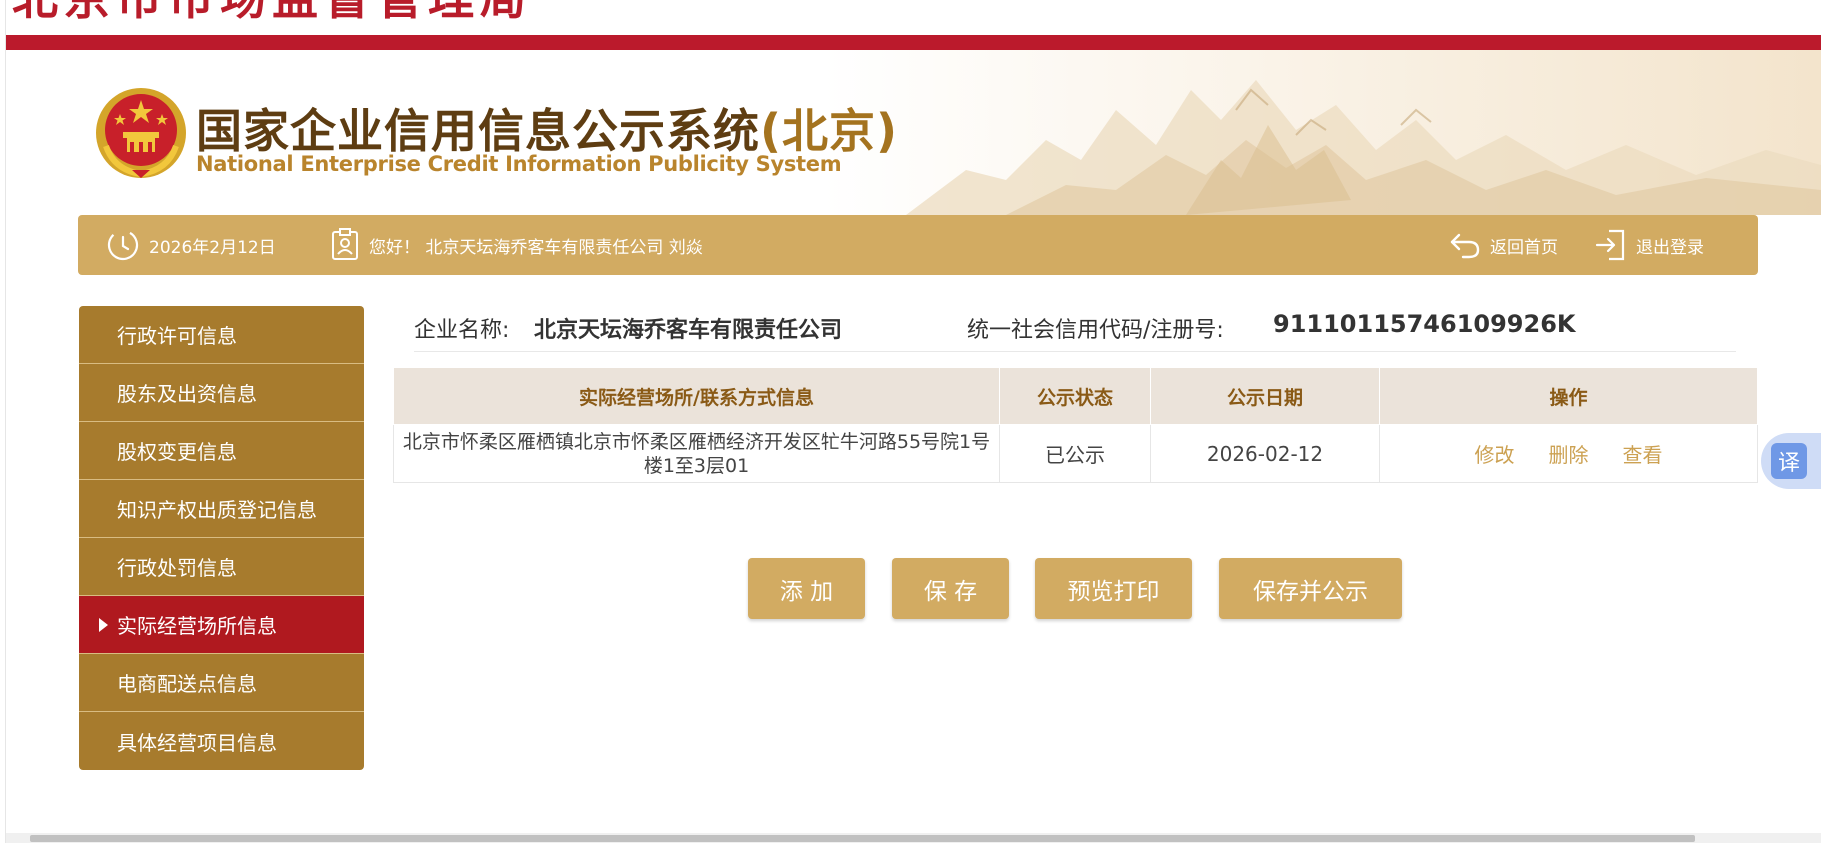 This screenshot has width=1821, height=843. What do you see at coordinates (177, 452) in the screenshot?
I see `sidebar-item-label: 股权变更信息` at bounding box center [177, 452].